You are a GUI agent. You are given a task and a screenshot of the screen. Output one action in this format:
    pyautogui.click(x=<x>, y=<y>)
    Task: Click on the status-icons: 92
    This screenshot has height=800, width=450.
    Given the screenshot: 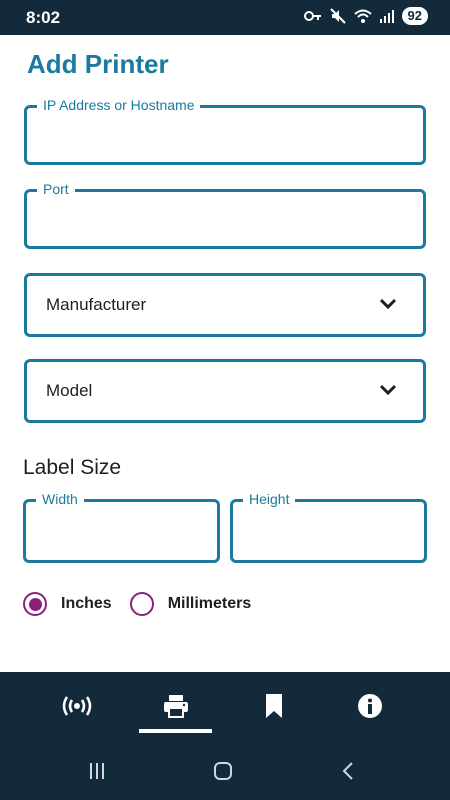 What is the action you would take?
    pyautogui.click(x=365, y=16)
    